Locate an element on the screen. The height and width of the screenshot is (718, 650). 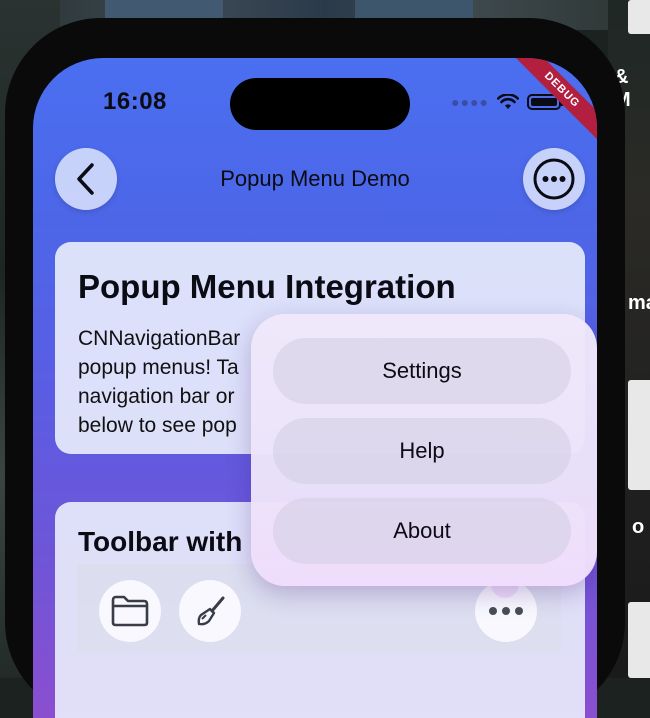
ellipsis-icon is located at coordinates (506, 611).